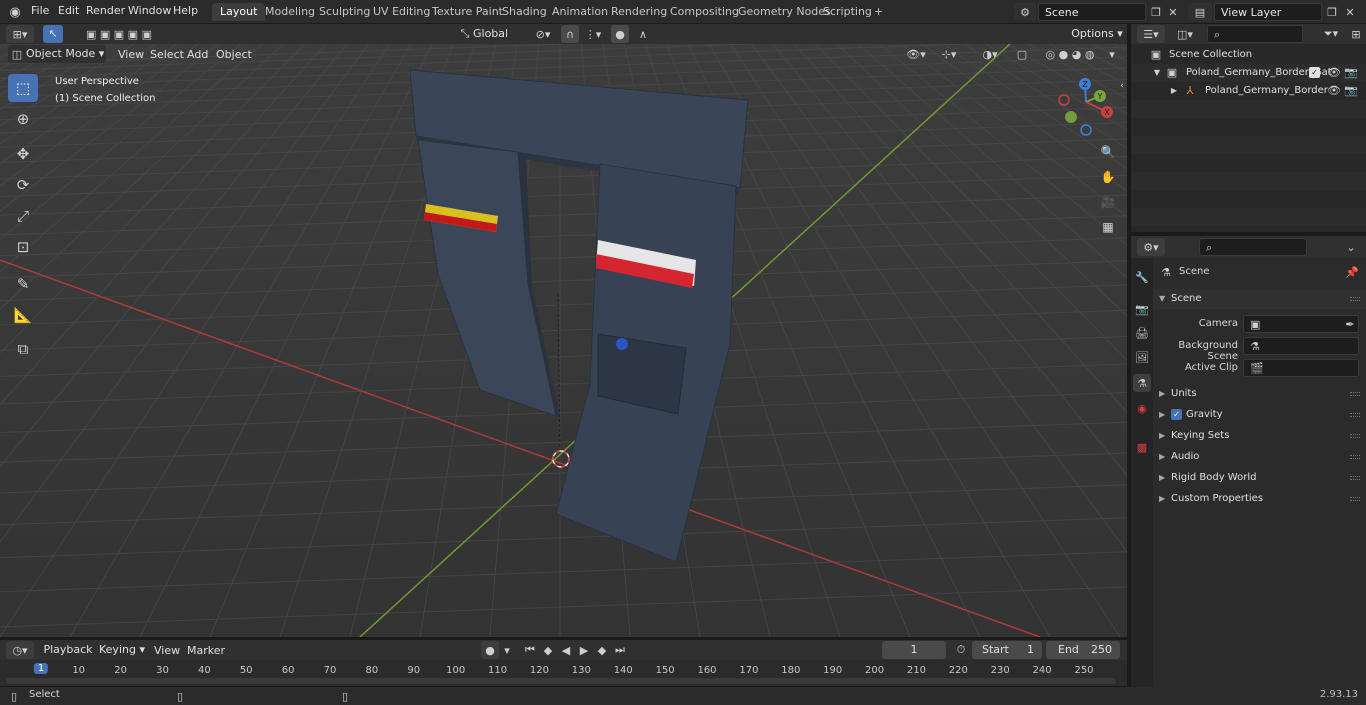  I want to click on copy-layer-icon: ❐, so click(1332, 12).